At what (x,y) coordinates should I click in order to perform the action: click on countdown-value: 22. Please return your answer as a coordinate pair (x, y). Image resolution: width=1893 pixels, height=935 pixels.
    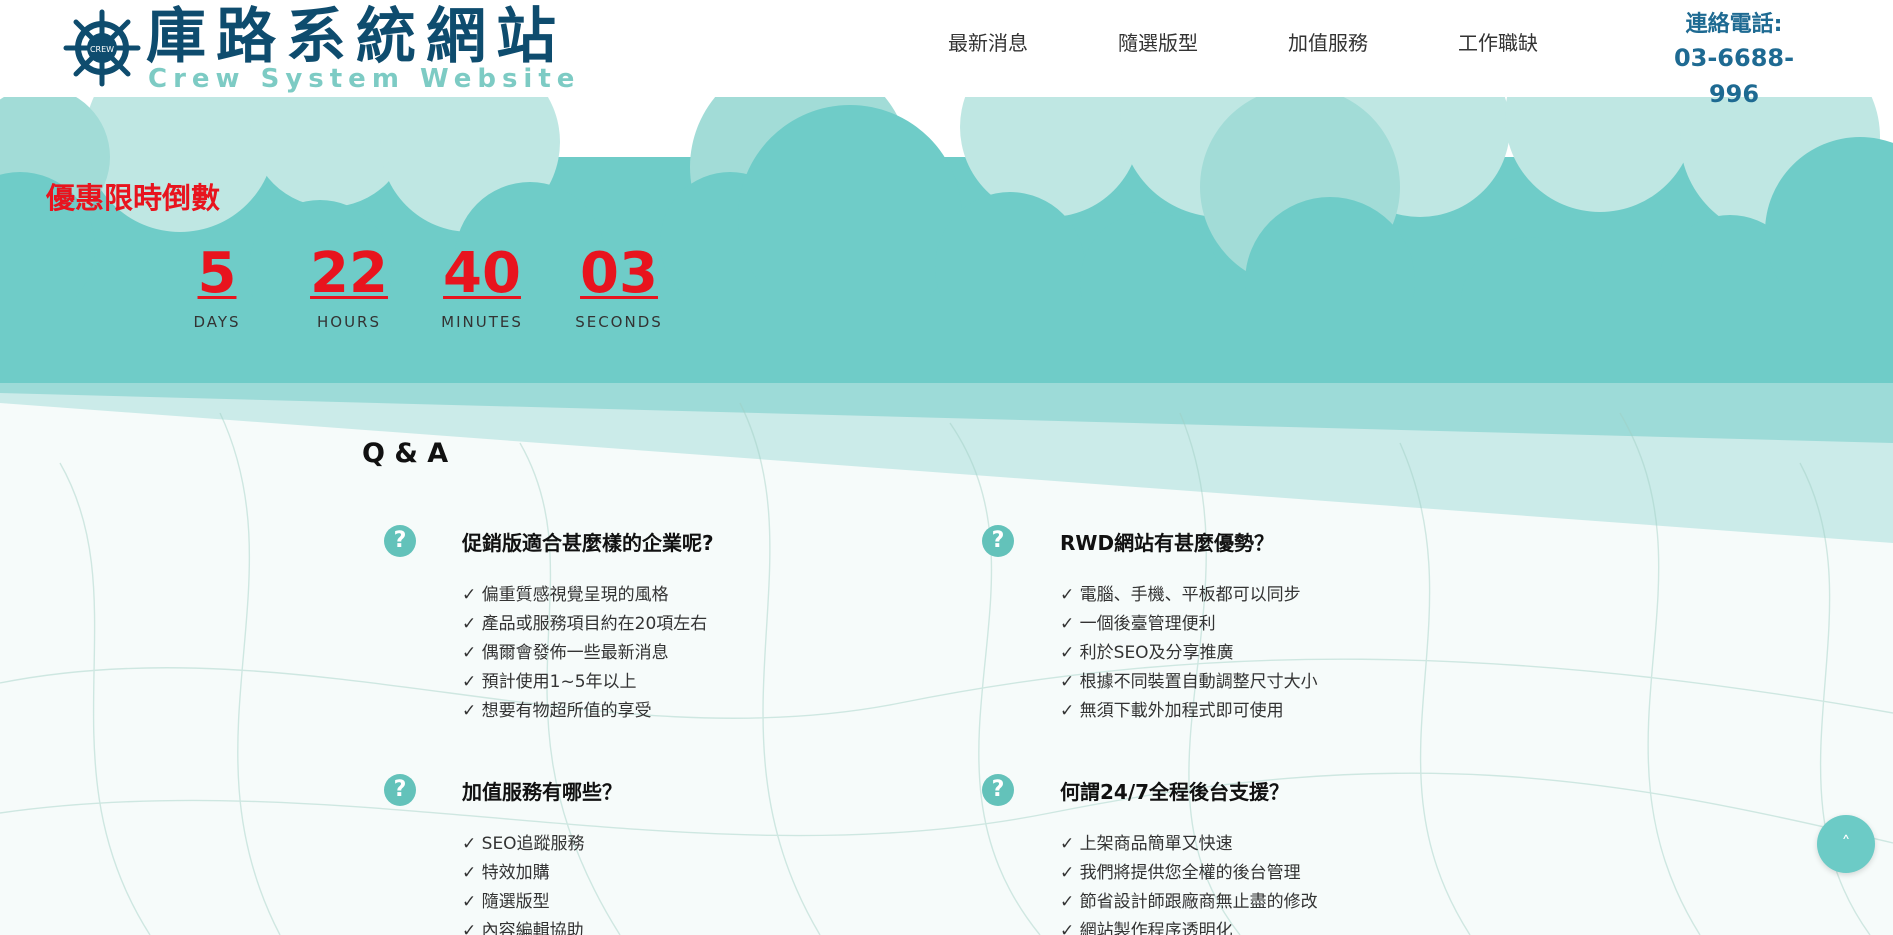
    Looking at the image, I should click on (349, 273).